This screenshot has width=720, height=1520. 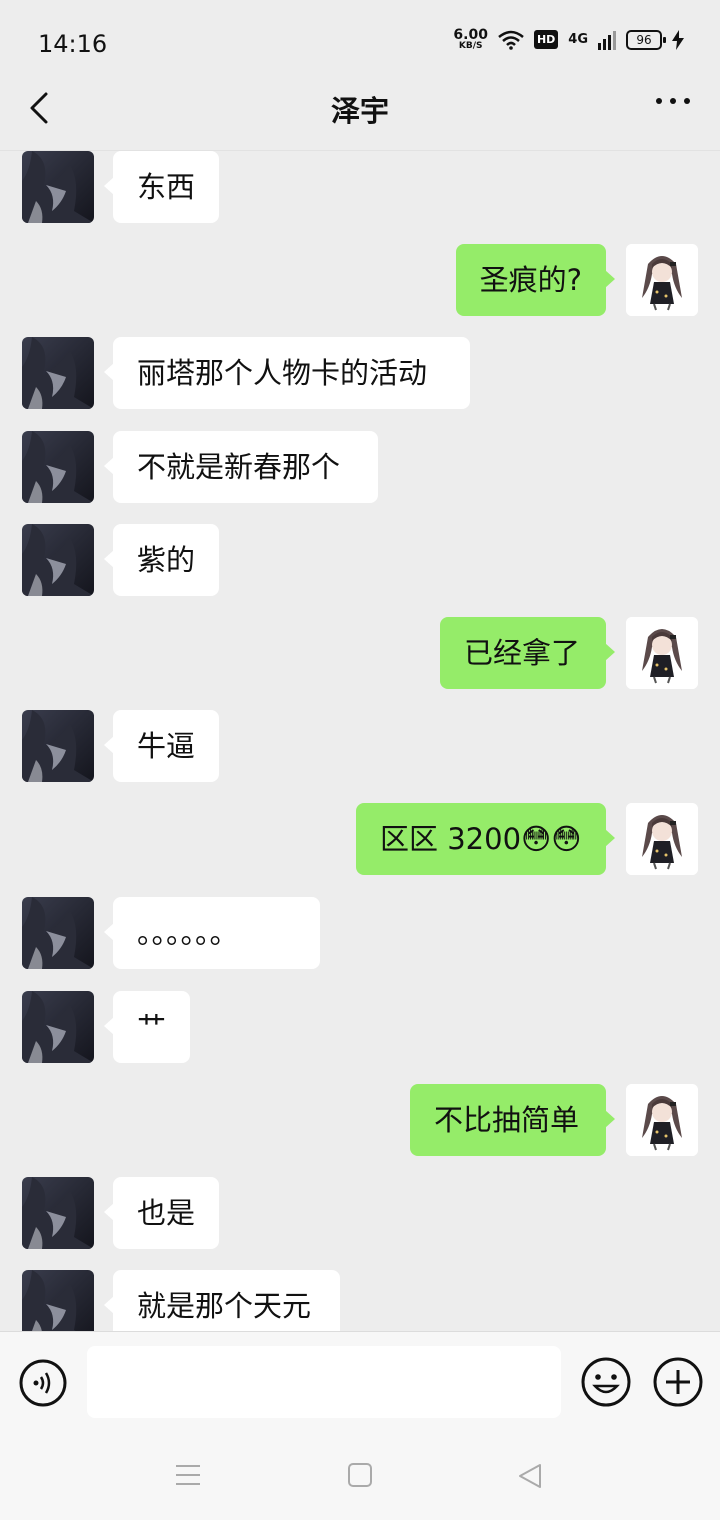 What do you see at coordinates (161, 560) in the screenshot?
I see `received-message-bubble: 紫的` at bounding box center [161, 560].